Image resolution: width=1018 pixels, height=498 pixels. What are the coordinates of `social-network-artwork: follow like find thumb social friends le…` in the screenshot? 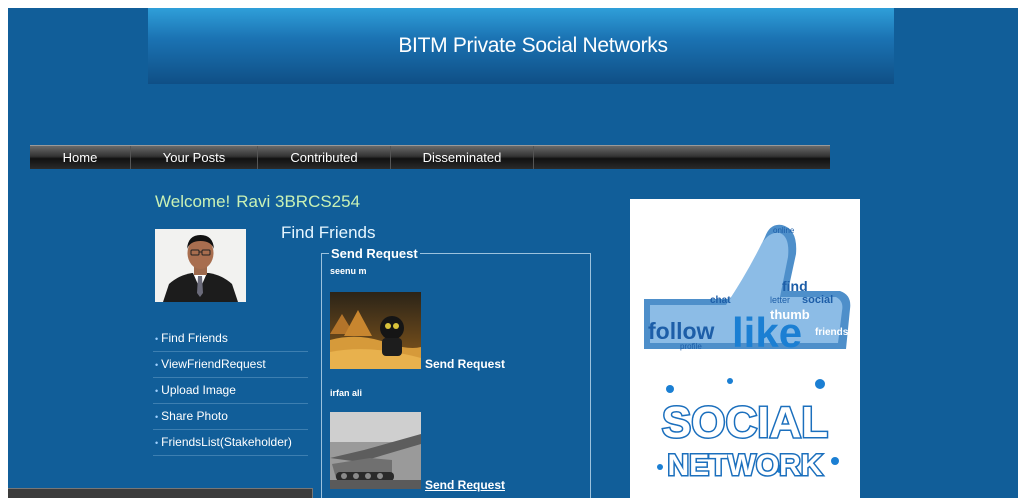 It's located at (745, 348).